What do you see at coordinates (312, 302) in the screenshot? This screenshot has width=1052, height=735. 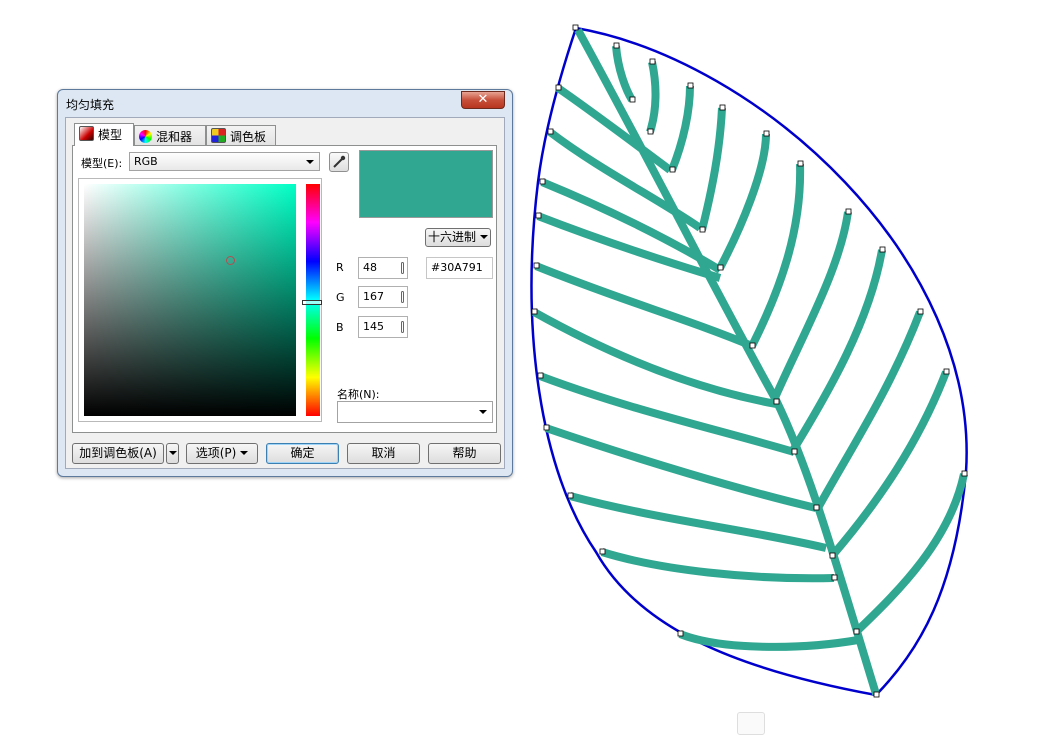 I see `hue-slider-handle` at bounding box center [312, 302].